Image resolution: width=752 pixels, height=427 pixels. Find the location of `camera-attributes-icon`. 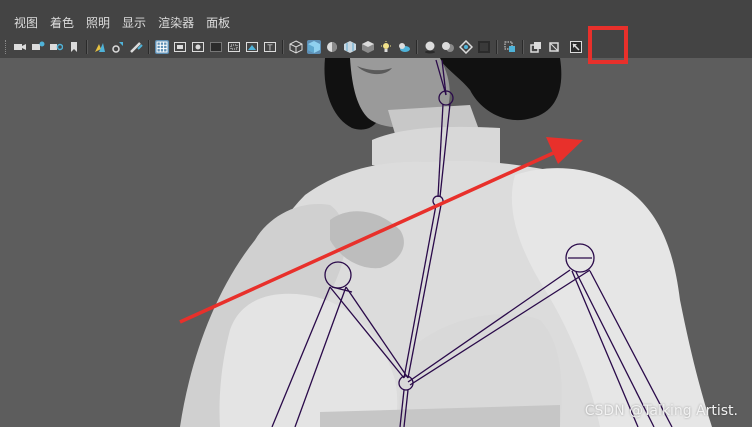

camera-attributes-icon is located at coordinates (38, 47).